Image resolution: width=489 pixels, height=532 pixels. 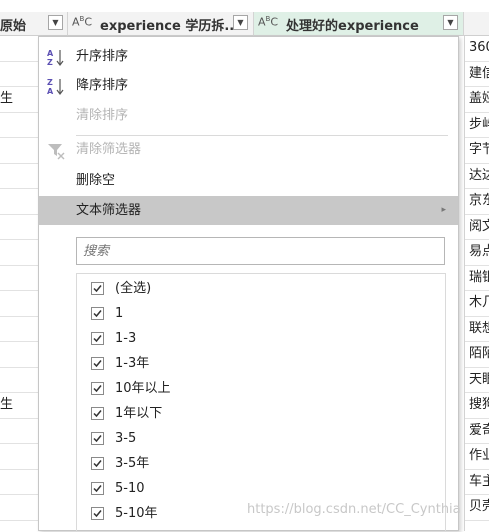 I want to click on clear-filter-menu-item: 清除筛选器, so click(x=248, y=149).